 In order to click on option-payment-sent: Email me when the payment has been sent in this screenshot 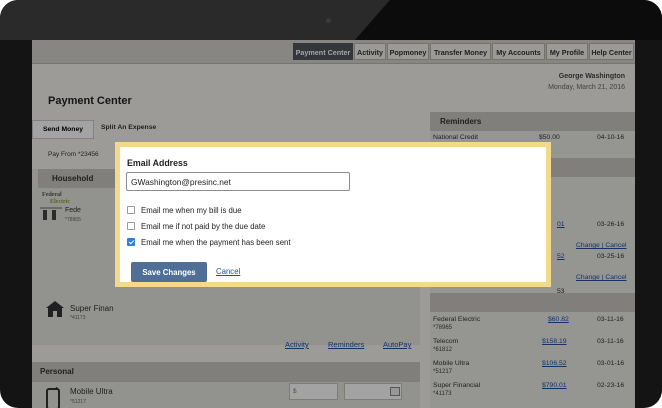, I will do `click(209, 242)`.